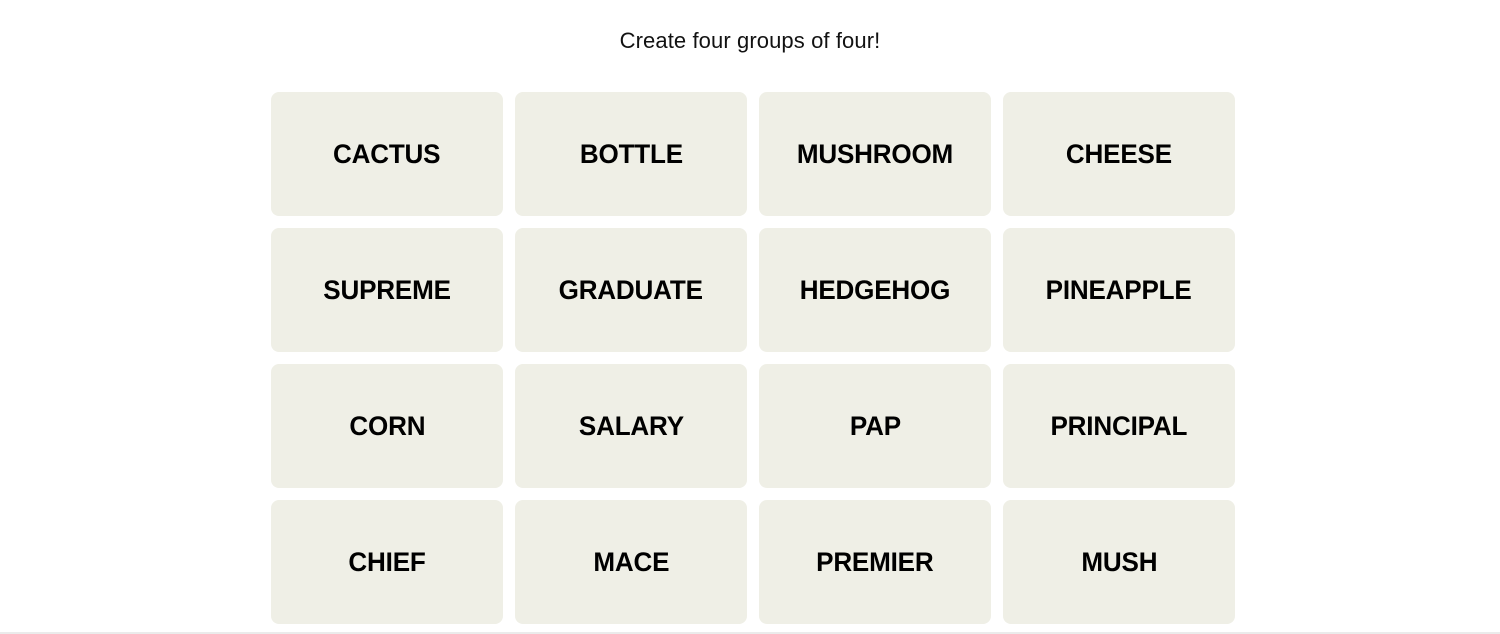  I want to click on page-bottom-divider, so click(750, 632).